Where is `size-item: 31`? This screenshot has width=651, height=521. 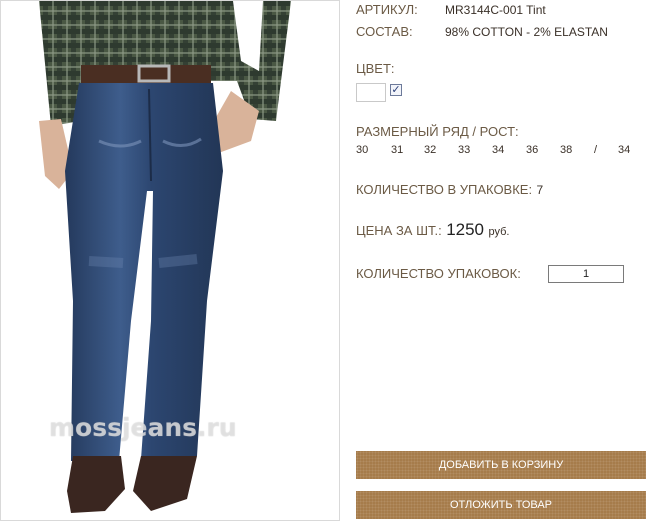
size-item: 31 is located at coordinates (397, 150).